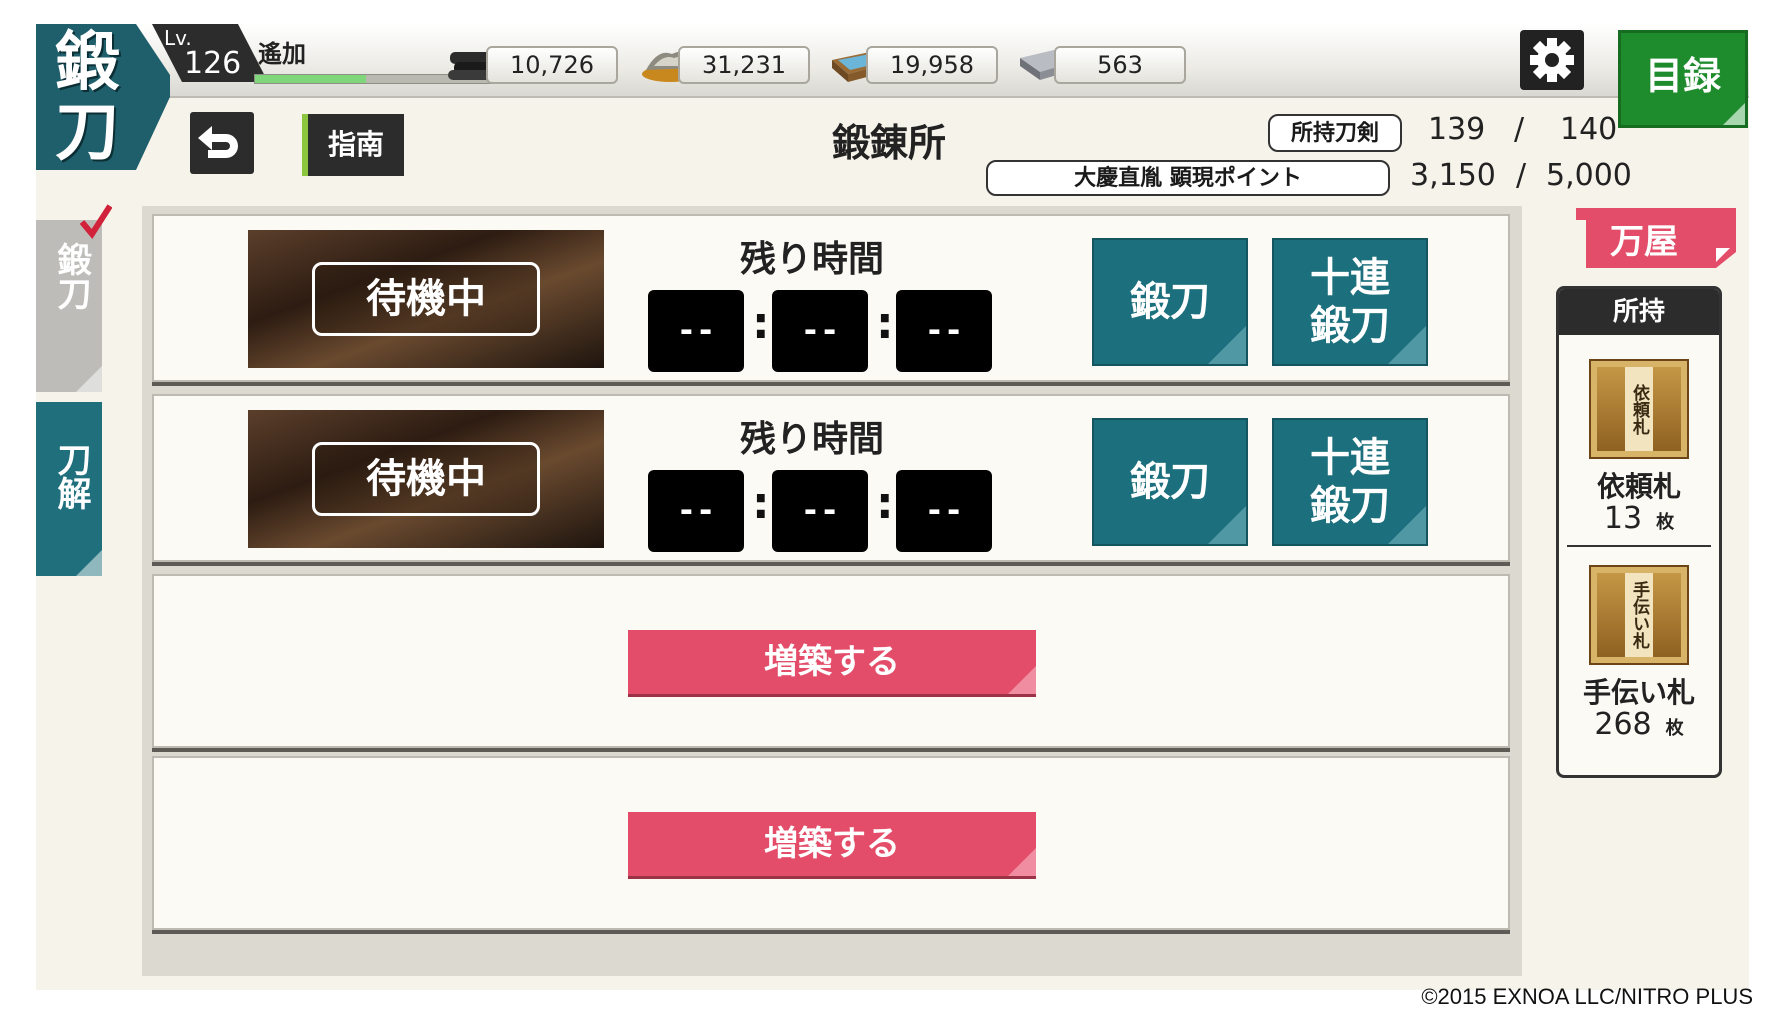 The height and width of the screenshot is (1011, 1769). What do you see at coordinates (1453, 175) in the screenshot?
I see `event-points-value: 3,150` at bounding box center [1453, 175].